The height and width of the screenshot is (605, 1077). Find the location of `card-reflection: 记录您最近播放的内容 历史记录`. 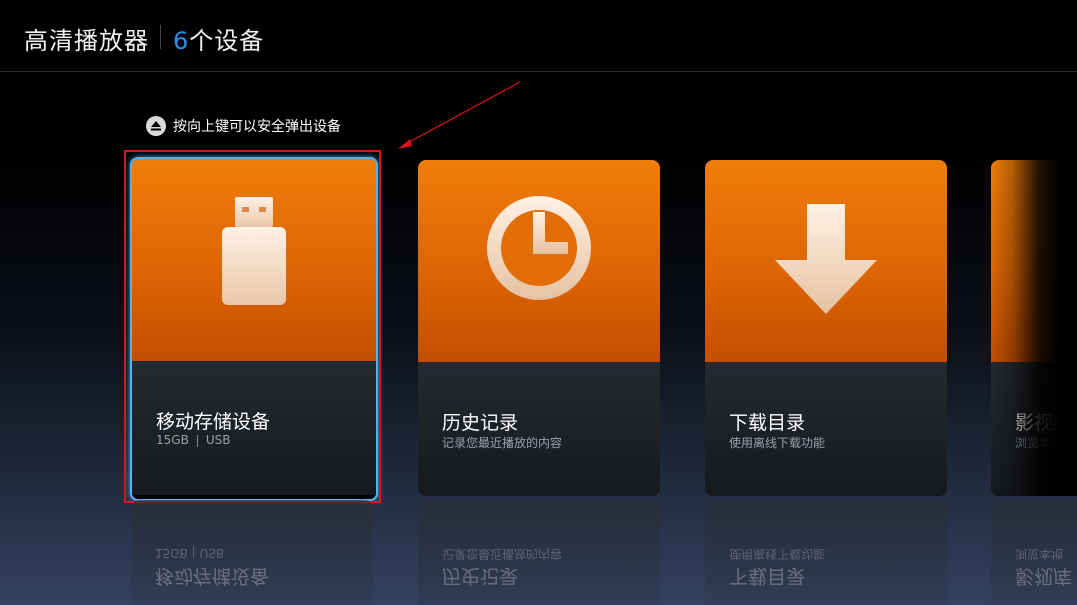

card-reflection: 记录您最近播放的内容 历史记录 is located at coordinates (539, 552).